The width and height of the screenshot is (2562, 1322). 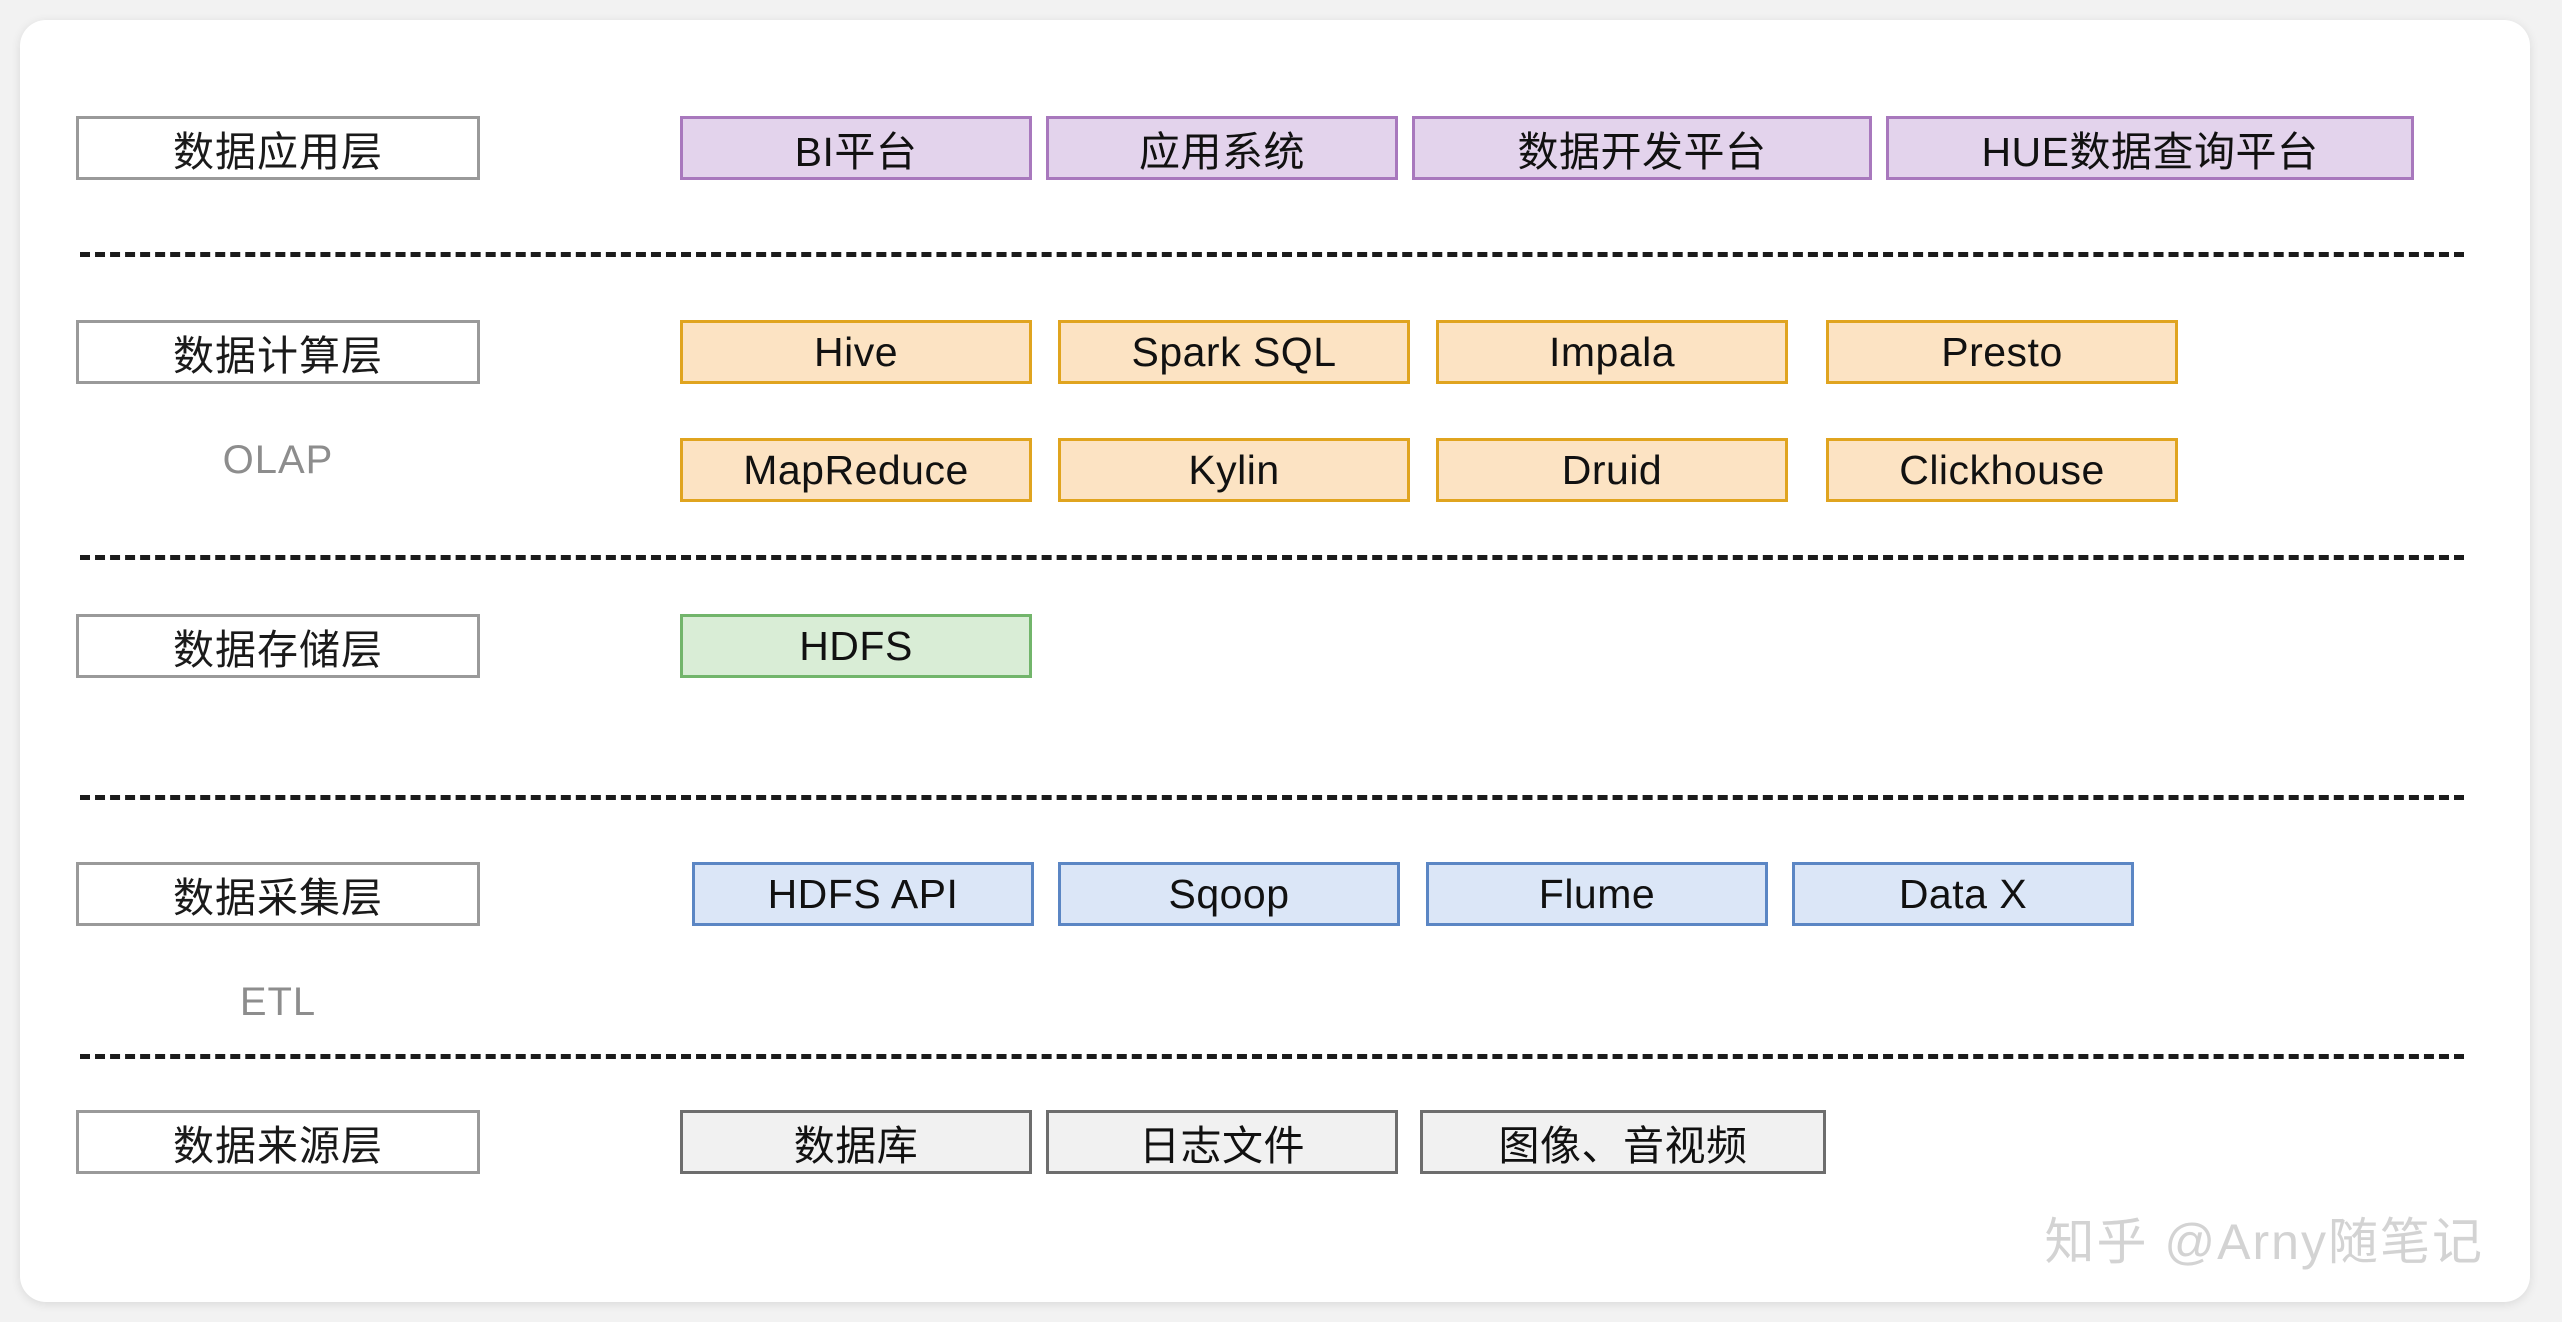 What do you see at coordinates (856, 1142) in the screenshot?
I see `node-database: 数据库` at bounding box center [856, 1142].